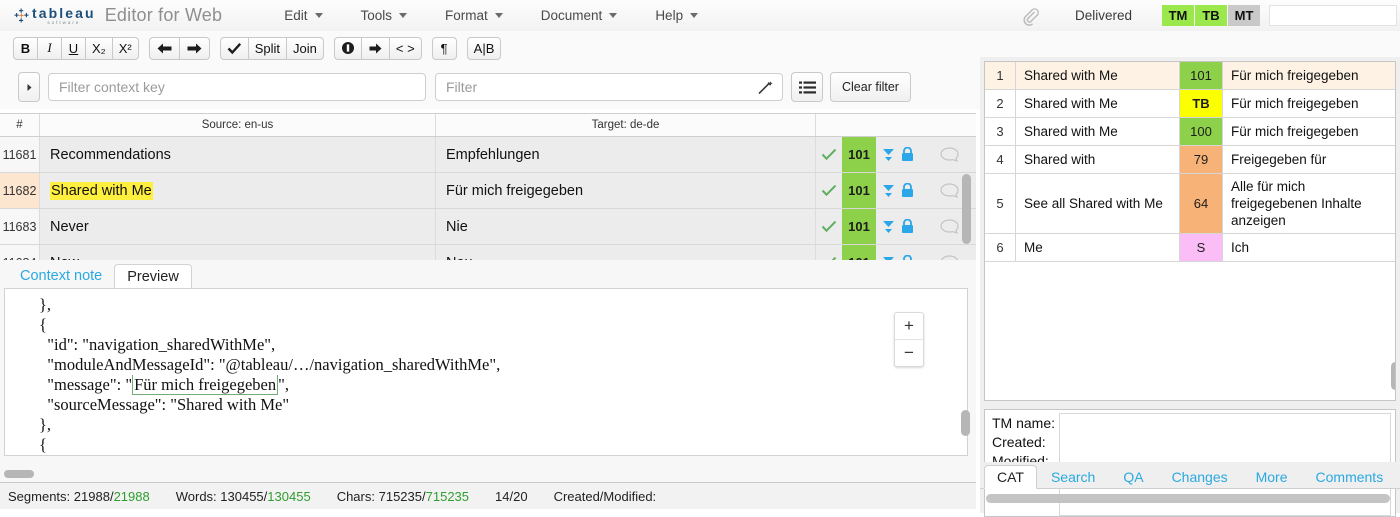  Describe the element at coordinates (238, 190) in the screenshot. I see `row-source-text: Shared with Me` at that location.